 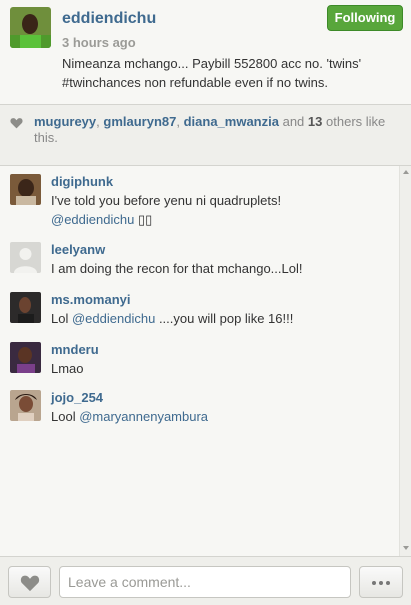 I want to click on more-options-button, so click(x=381, y=582).